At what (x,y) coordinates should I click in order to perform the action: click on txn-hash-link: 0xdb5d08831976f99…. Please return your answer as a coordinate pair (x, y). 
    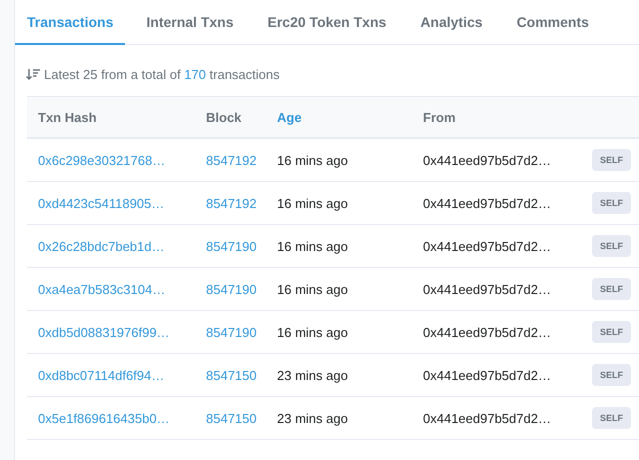
    Looking at the image, I should click on (104, 332).